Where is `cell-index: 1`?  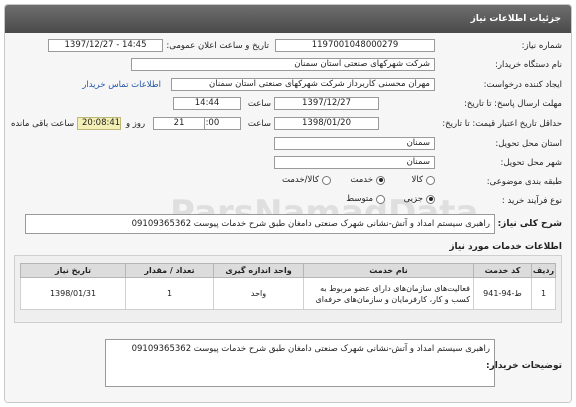
cell-index: 1 is located at coordinates (543, 293).